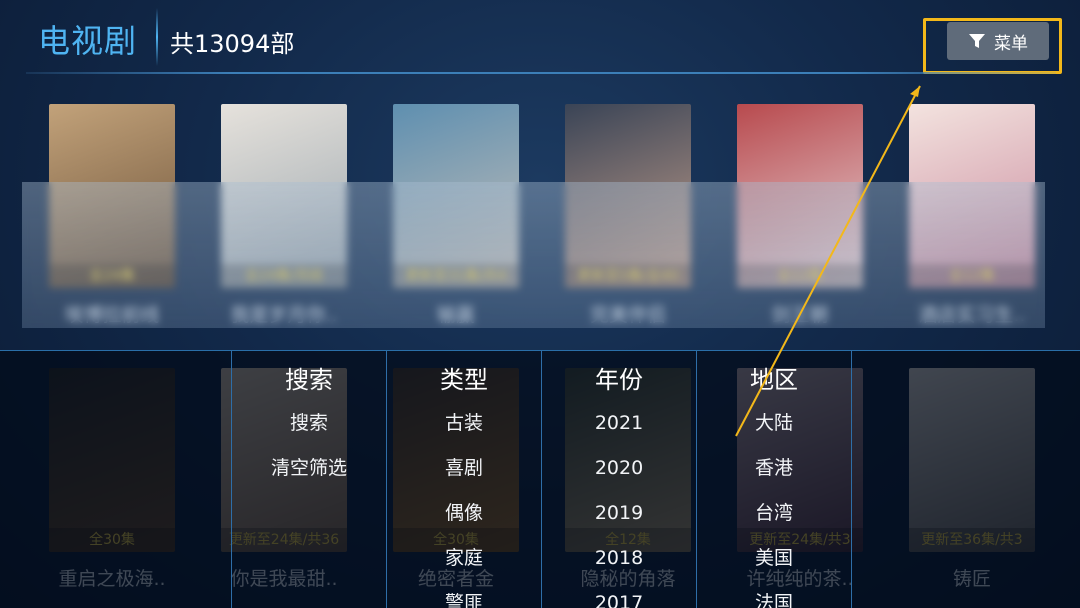 The width and height of the screenshot is (1080, 608). I want to click on filter-option: 2020, so click(619, 472).